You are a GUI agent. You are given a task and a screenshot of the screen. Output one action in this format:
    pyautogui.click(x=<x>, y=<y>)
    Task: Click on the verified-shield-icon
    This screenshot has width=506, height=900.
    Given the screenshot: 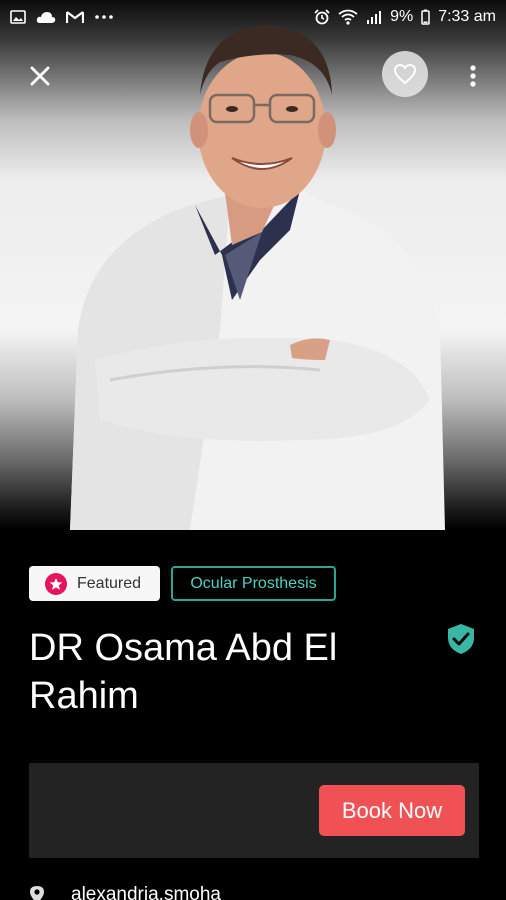 What is the action you would take?
    pyautogui.click(x=461, y=639)
    